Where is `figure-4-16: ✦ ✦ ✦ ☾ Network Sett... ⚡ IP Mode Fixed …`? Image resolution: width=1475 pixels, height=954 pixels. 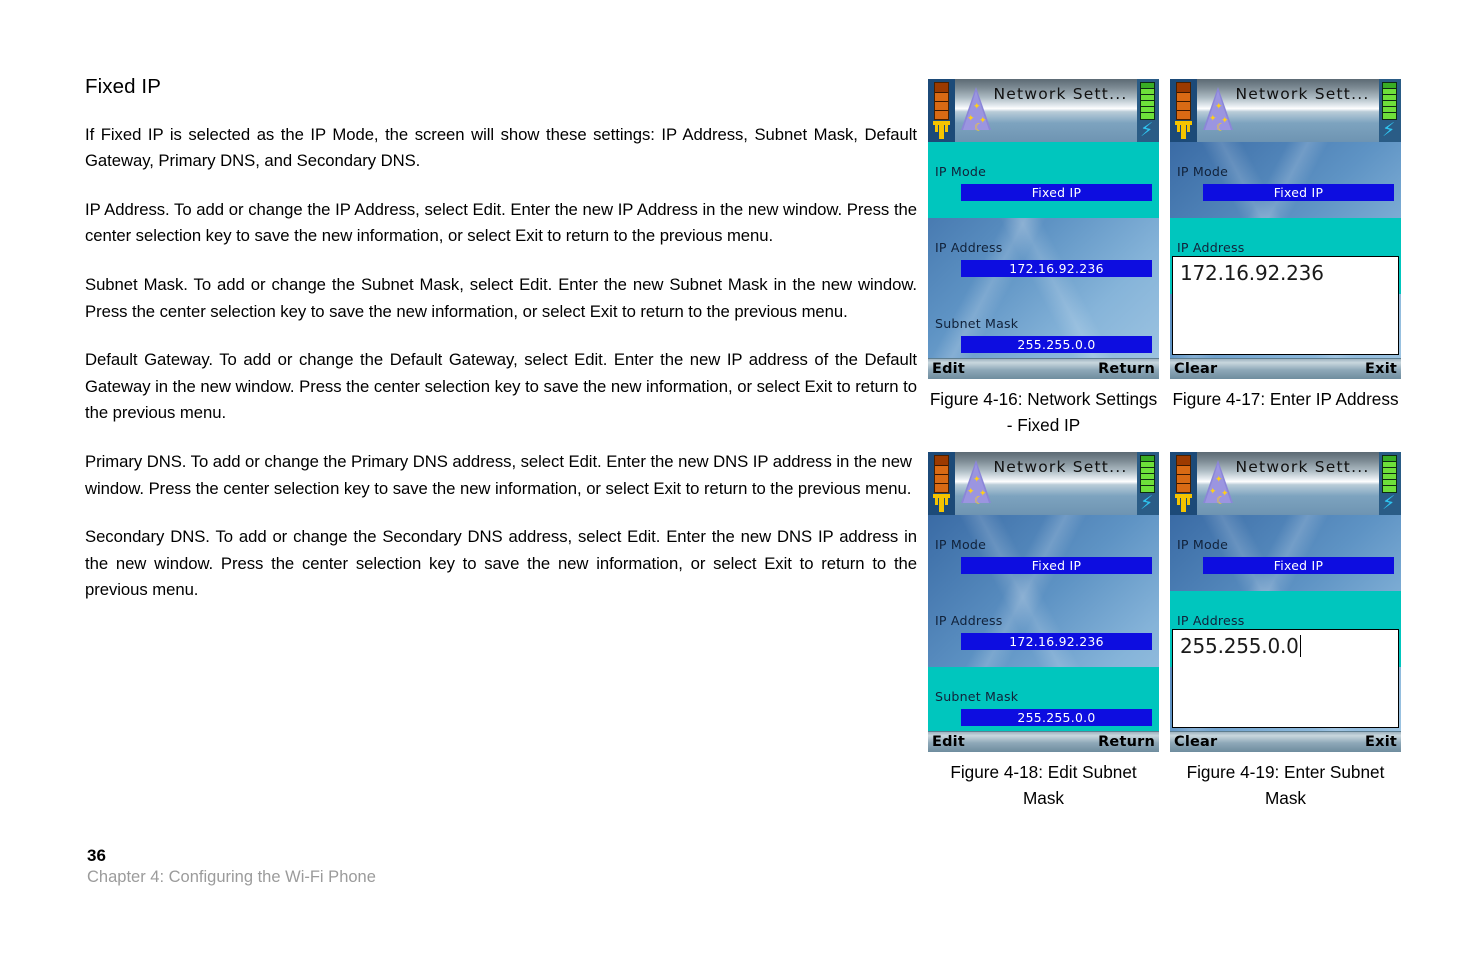 figure-4-16: ✦ ✦ ✦ ☾ Network Sett... ⚡ IP Mode Fixed … is located at coordinates (1043, 258).